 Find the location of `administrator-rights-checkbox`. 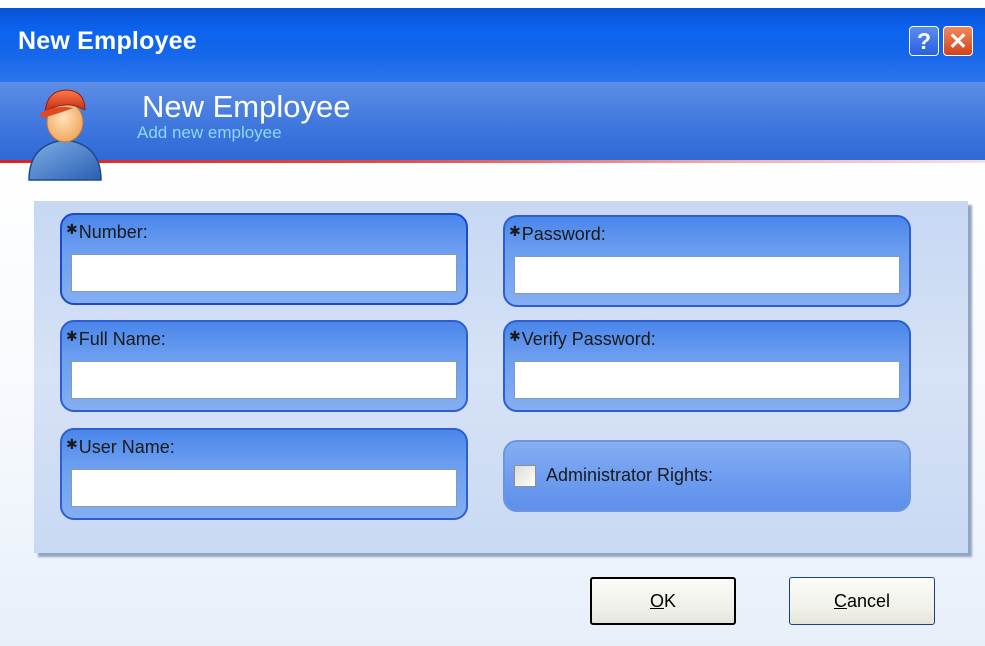

administrator-rights-checkbox is located at coordinates (525, 476).